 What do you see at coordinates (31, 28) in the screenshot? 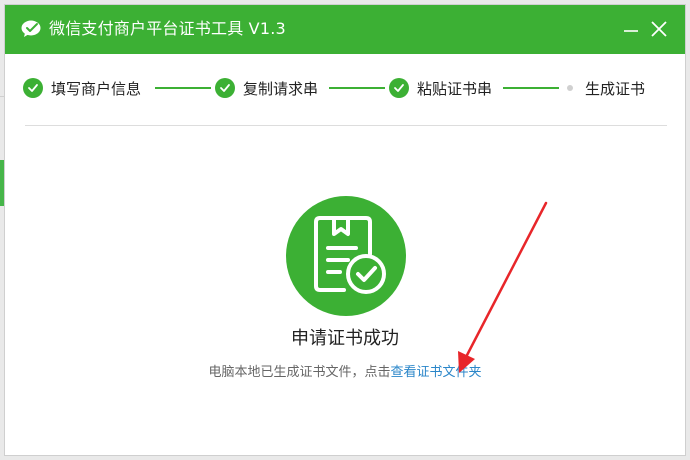
I see `wechat-logo-icon` at bounding box center [31, 28].